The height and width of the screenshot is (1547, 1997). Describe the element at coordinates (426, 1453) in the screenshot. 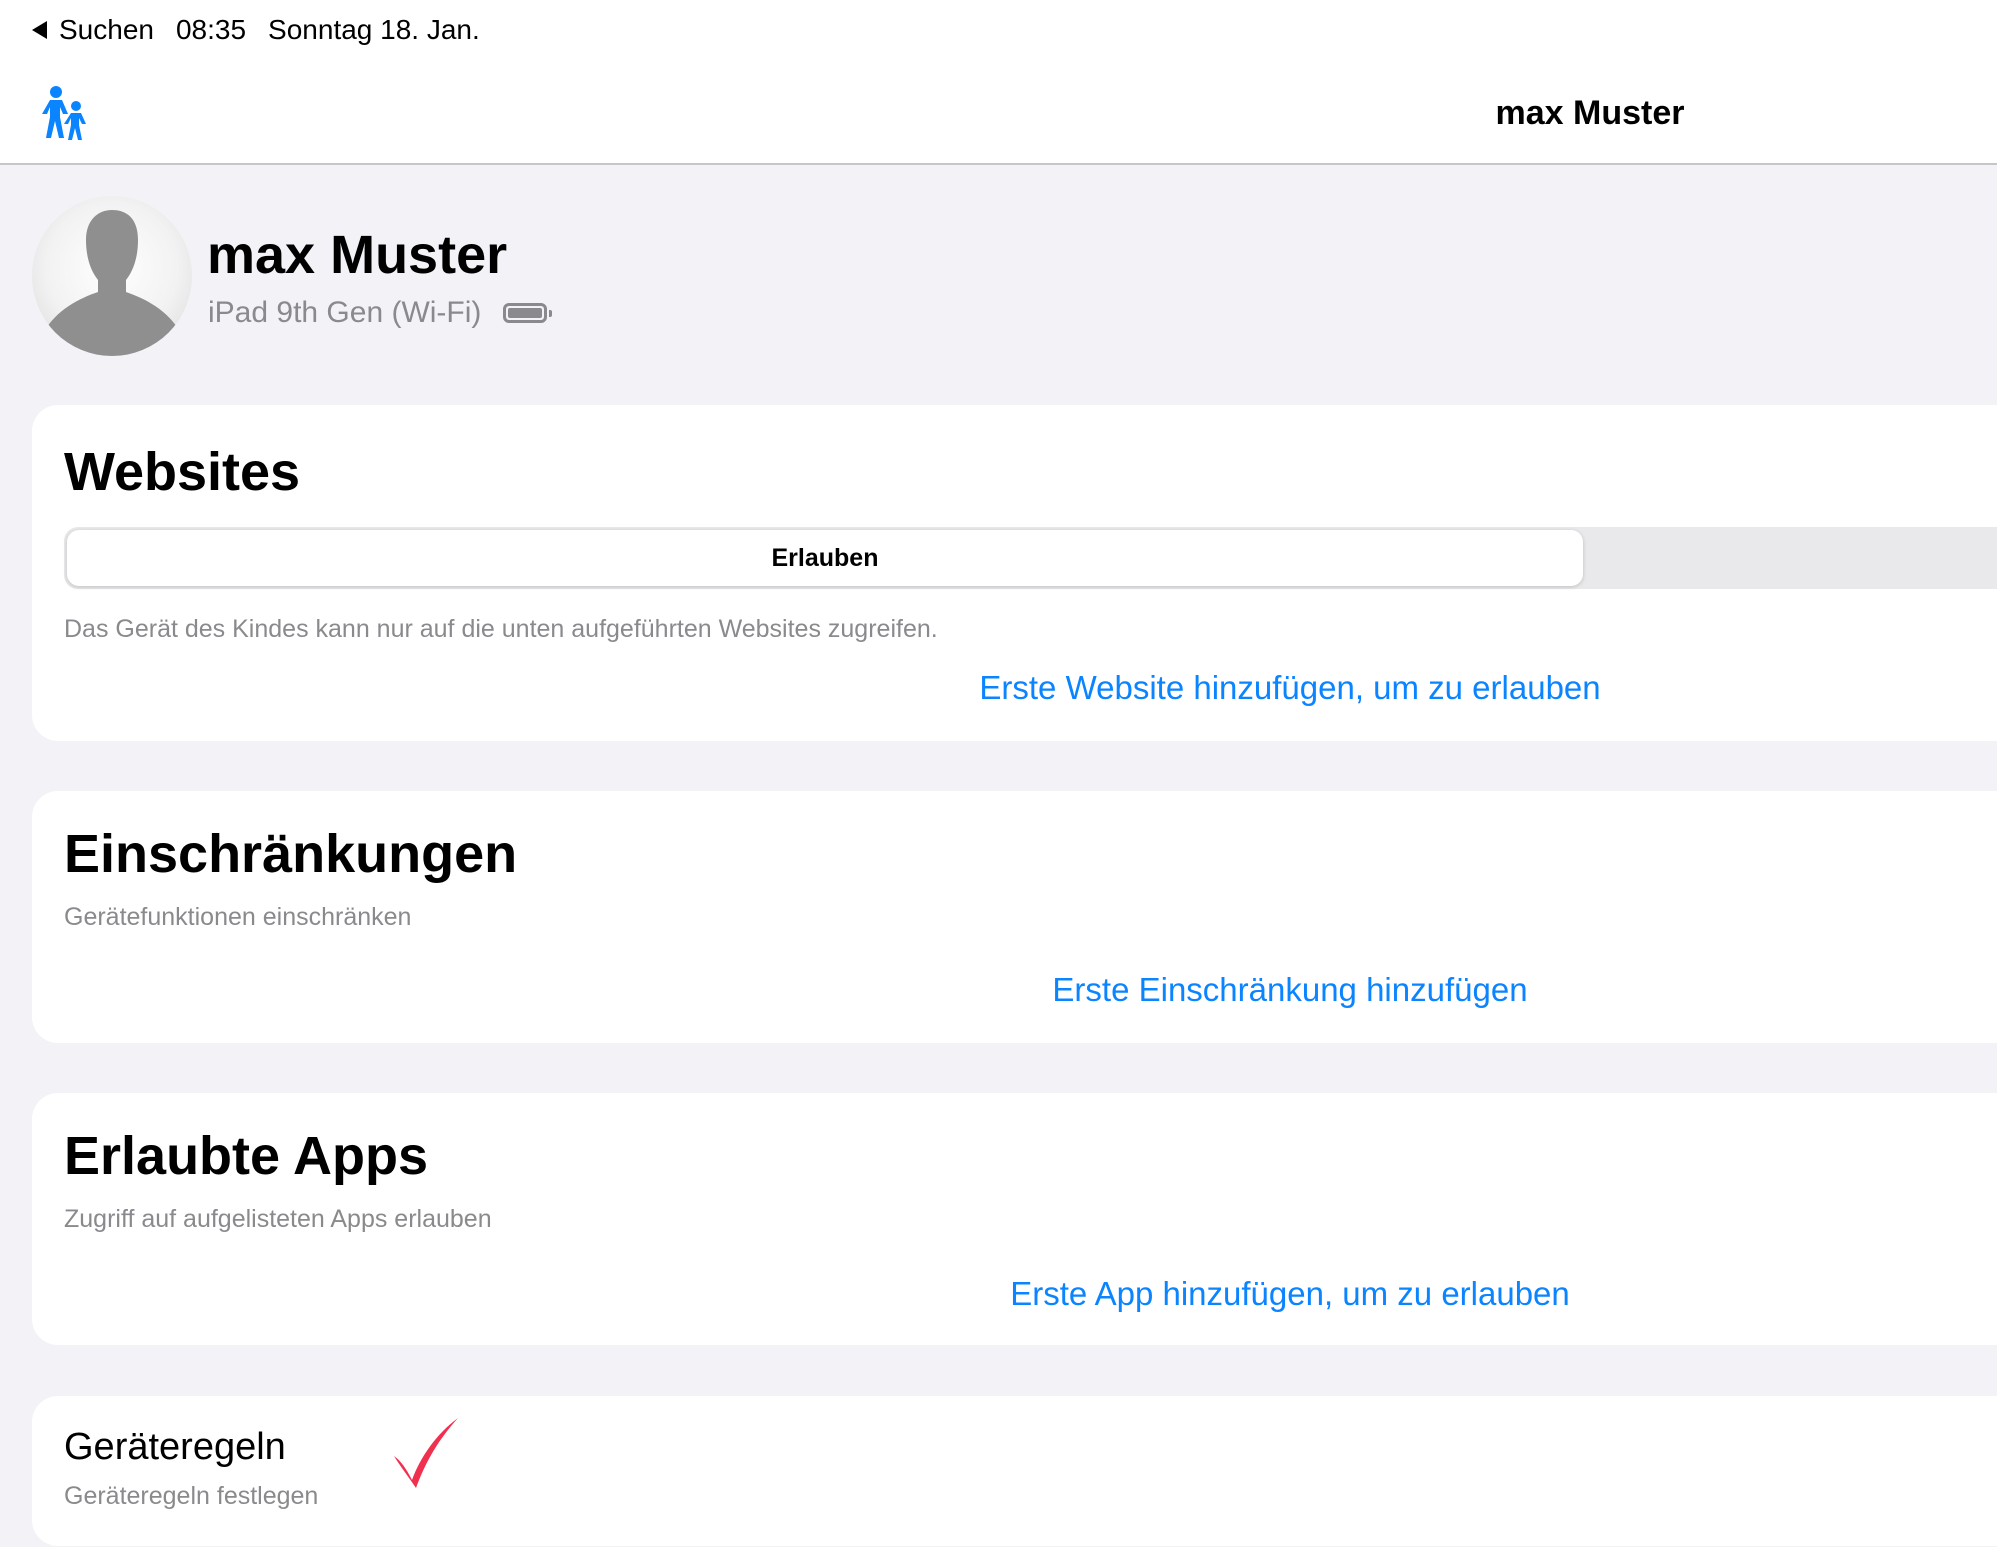

I see `checkmark-icon` at that location.